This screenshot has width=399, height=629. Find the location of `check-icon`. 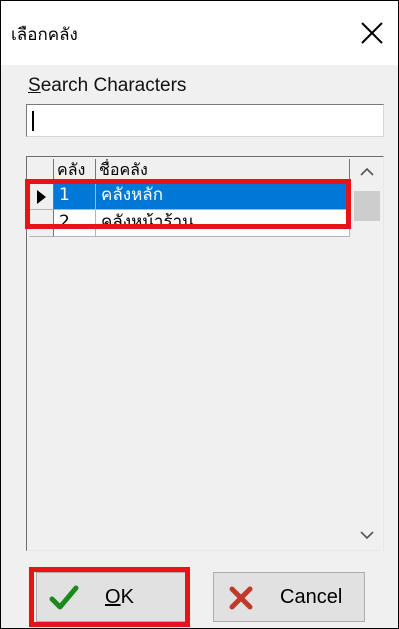

check-icon is located at coordinates (64, 597).